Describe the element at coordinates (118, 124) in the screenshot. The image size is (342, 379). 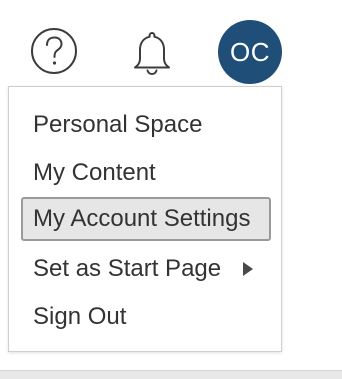
I see `menu-item-label: Personal Space` at that location.